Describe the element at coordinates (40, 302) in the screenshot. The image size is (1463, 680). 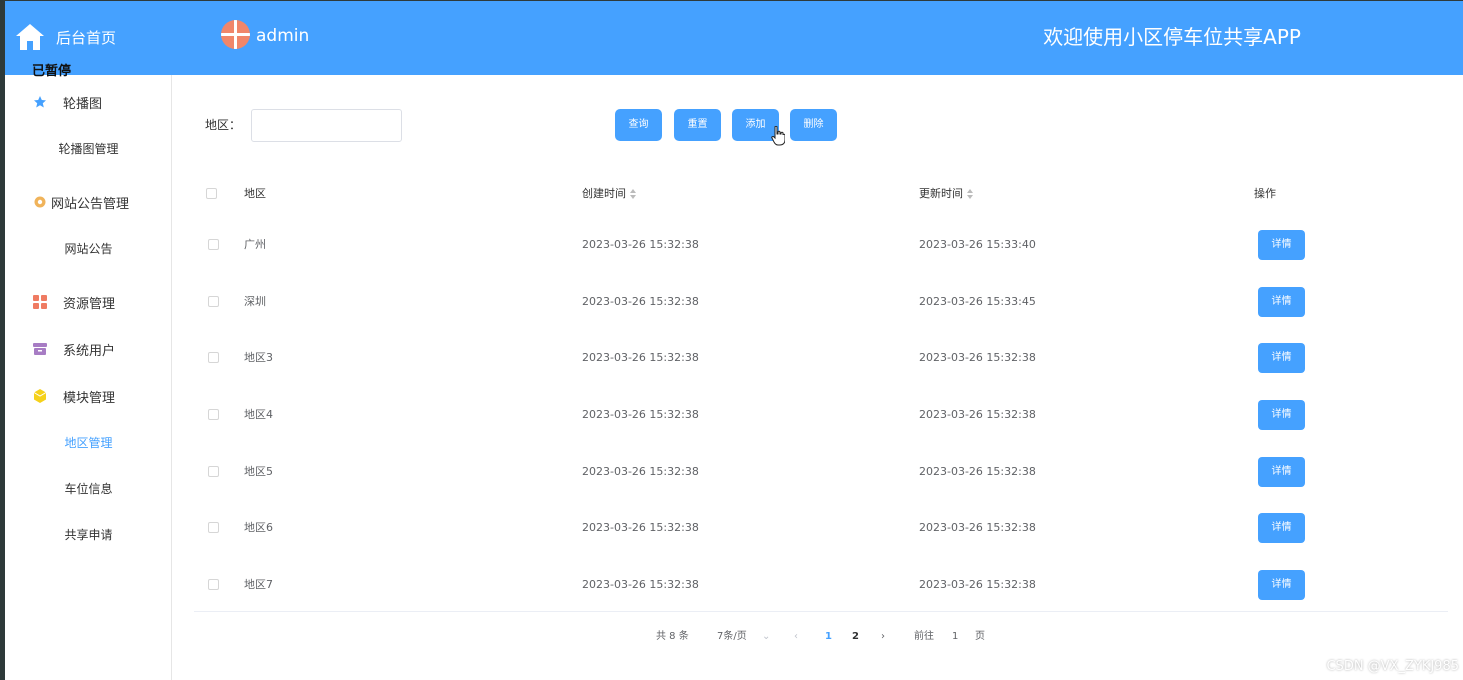
I see `grid-icon` at that location.